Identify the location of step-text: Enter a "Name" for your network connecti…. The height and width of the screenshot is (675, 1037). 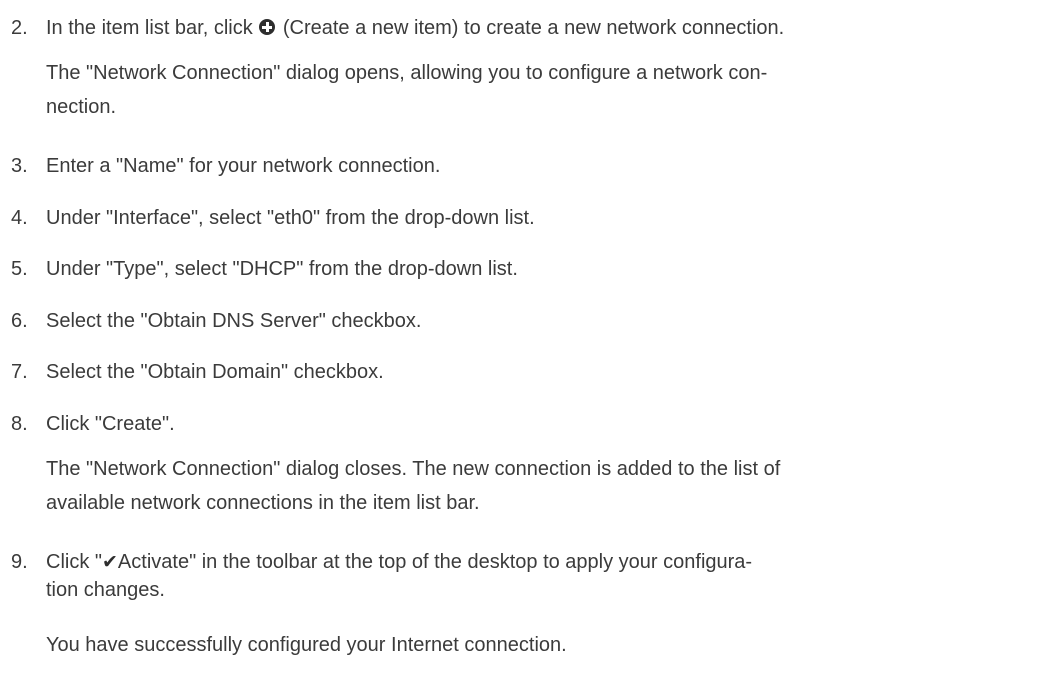
(243, 166).